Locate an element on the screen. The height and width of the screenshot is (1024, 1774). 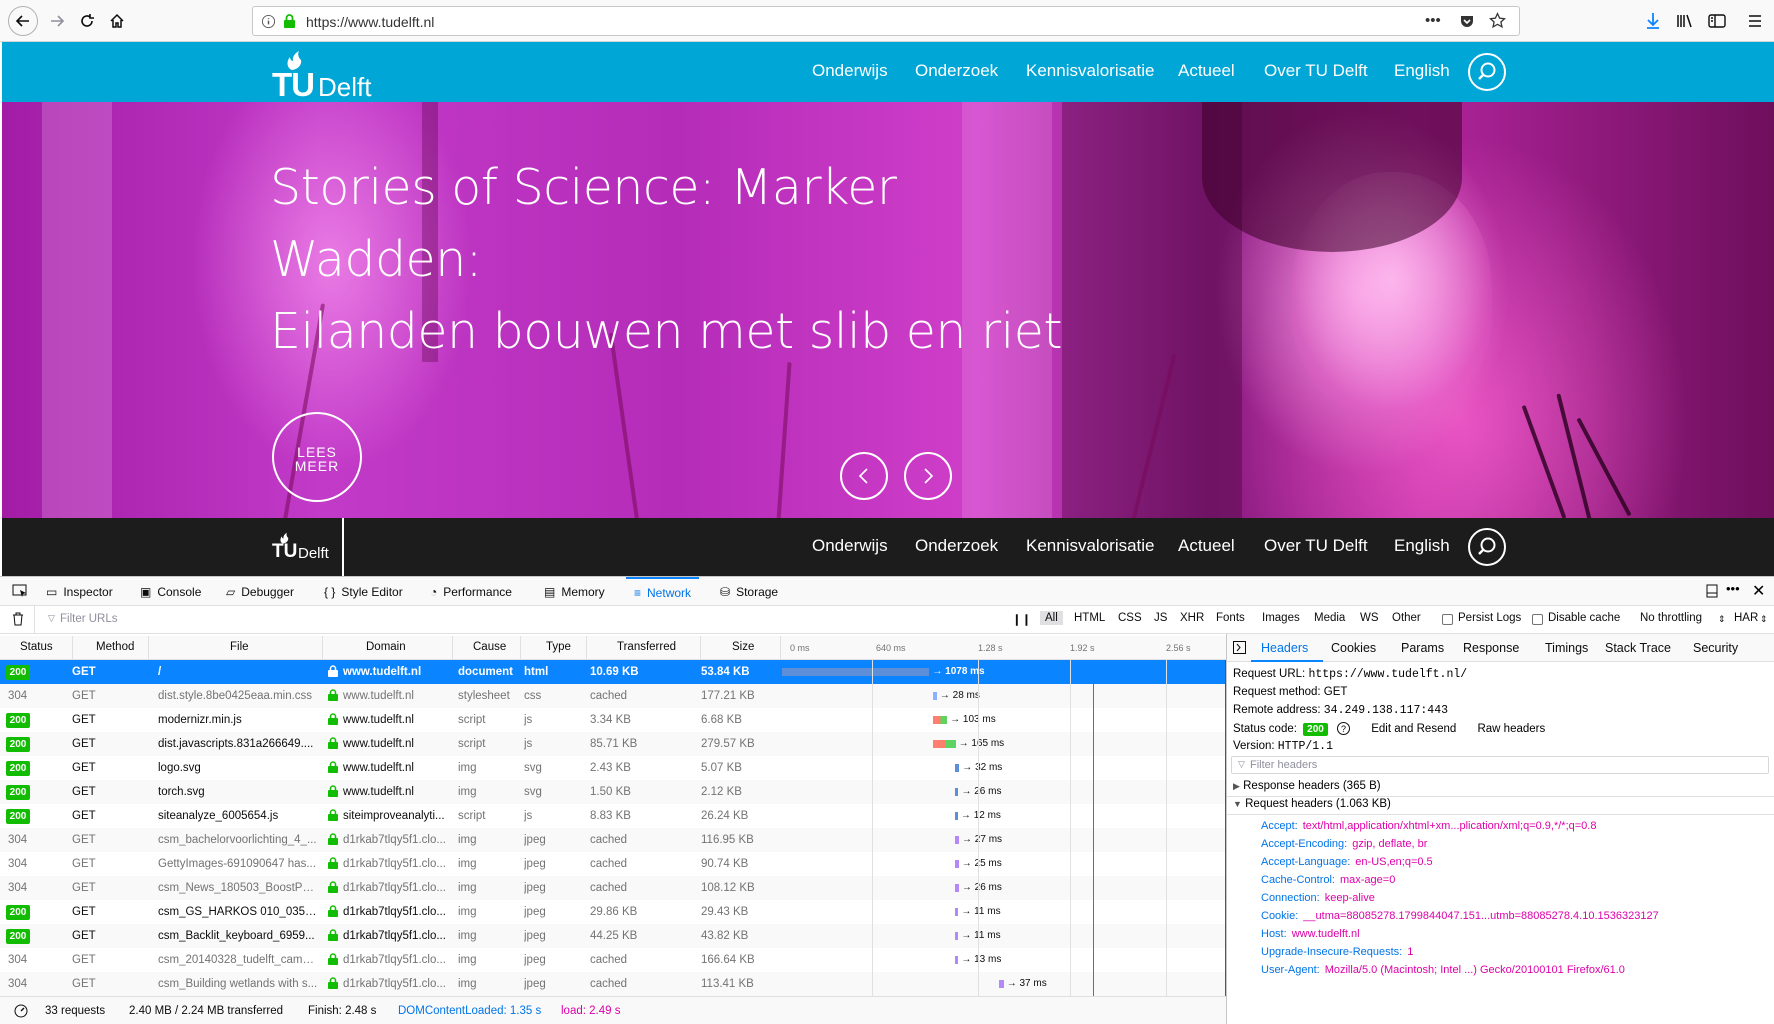
more-icon: ••• is located at coordinates (1433, 20).